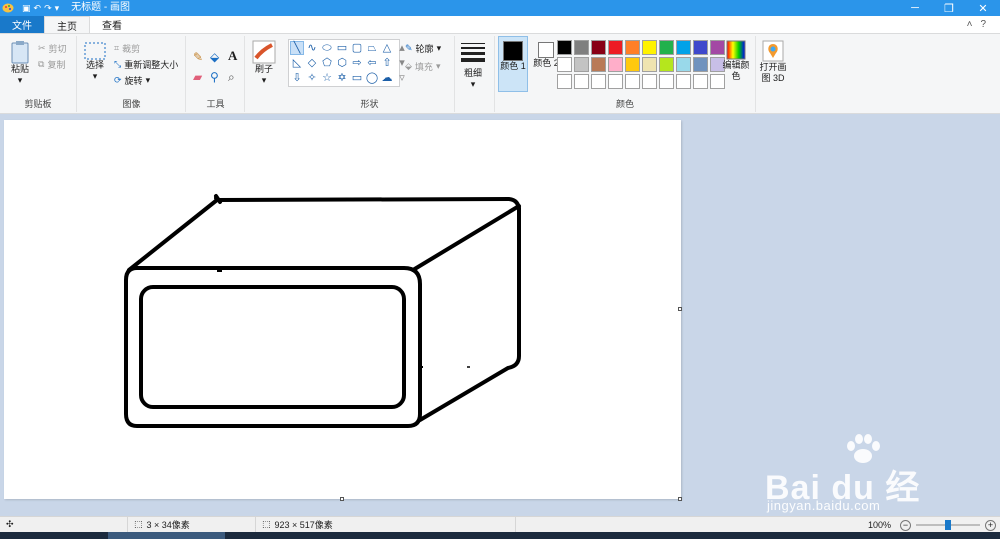  I want to click on resize-handle-corner, so click(680, 499).